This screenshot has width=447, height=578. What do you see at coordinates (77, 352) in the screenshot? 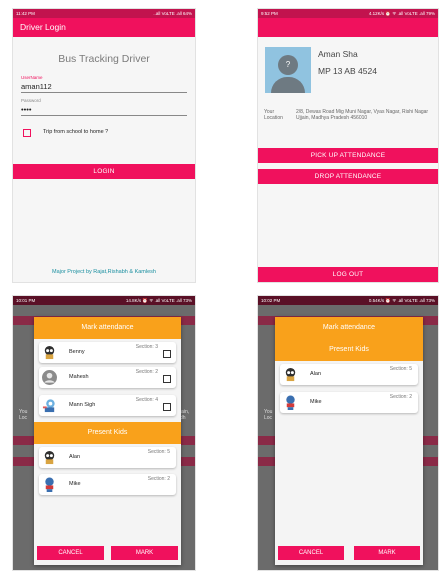
I see `kid-name: Benny` at bounding box center [77, 352].